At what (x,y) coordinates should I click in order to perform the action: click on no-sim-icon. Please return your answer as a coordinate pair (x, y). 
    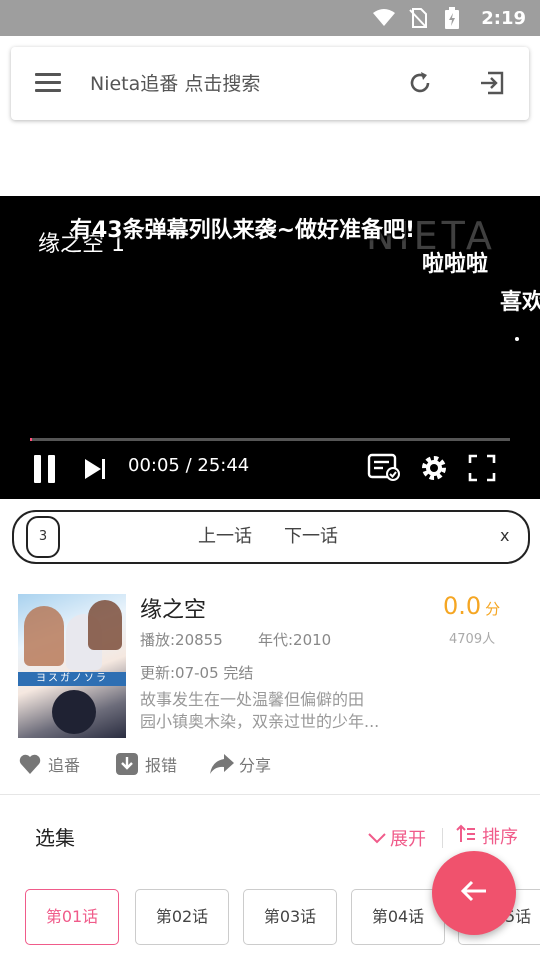
    Looking at the image, I should click on (418, 18).